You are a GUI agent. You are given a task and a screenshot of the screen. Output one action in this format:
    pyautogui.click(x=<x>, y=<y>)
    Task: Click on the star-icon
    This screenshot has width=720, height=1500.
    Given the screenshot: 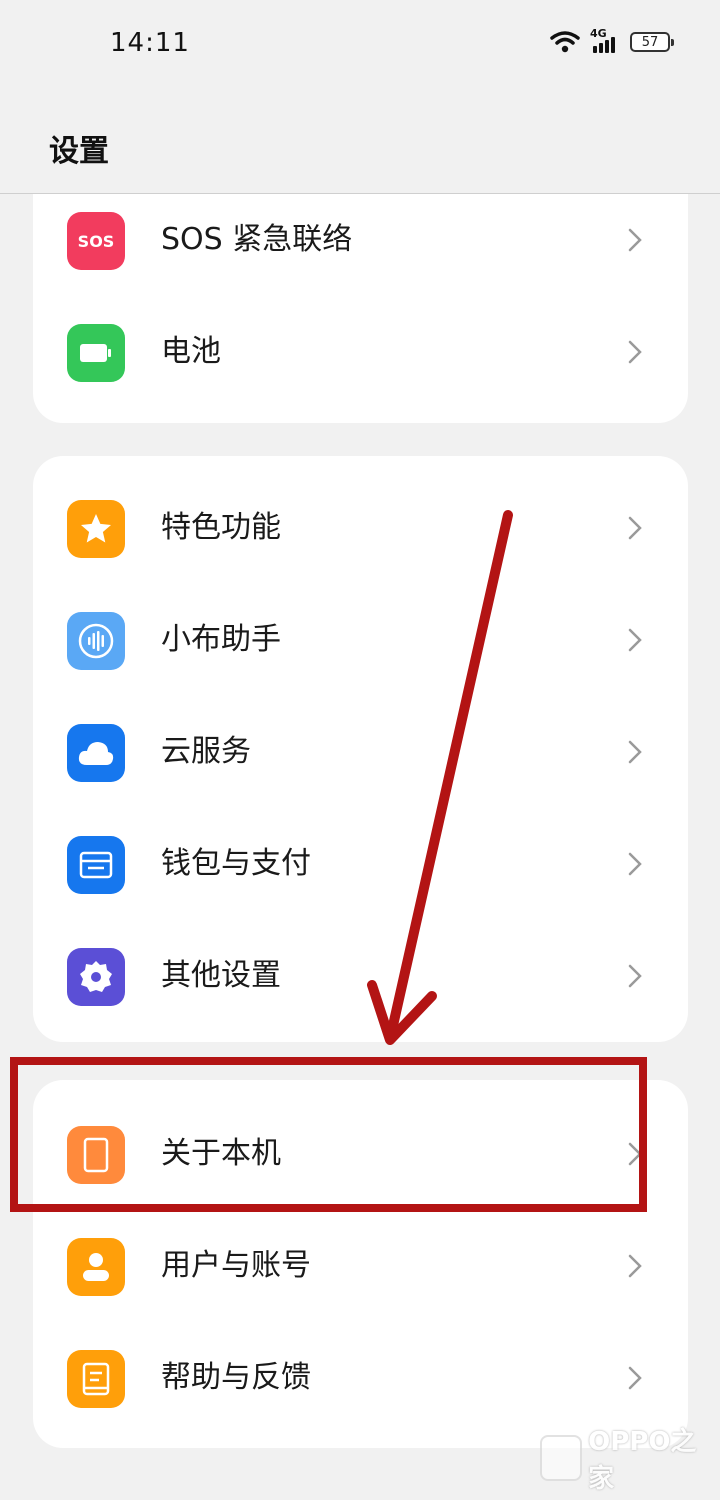 What is the action you would take?
    pyautogui.click(x=96, y=529)
    